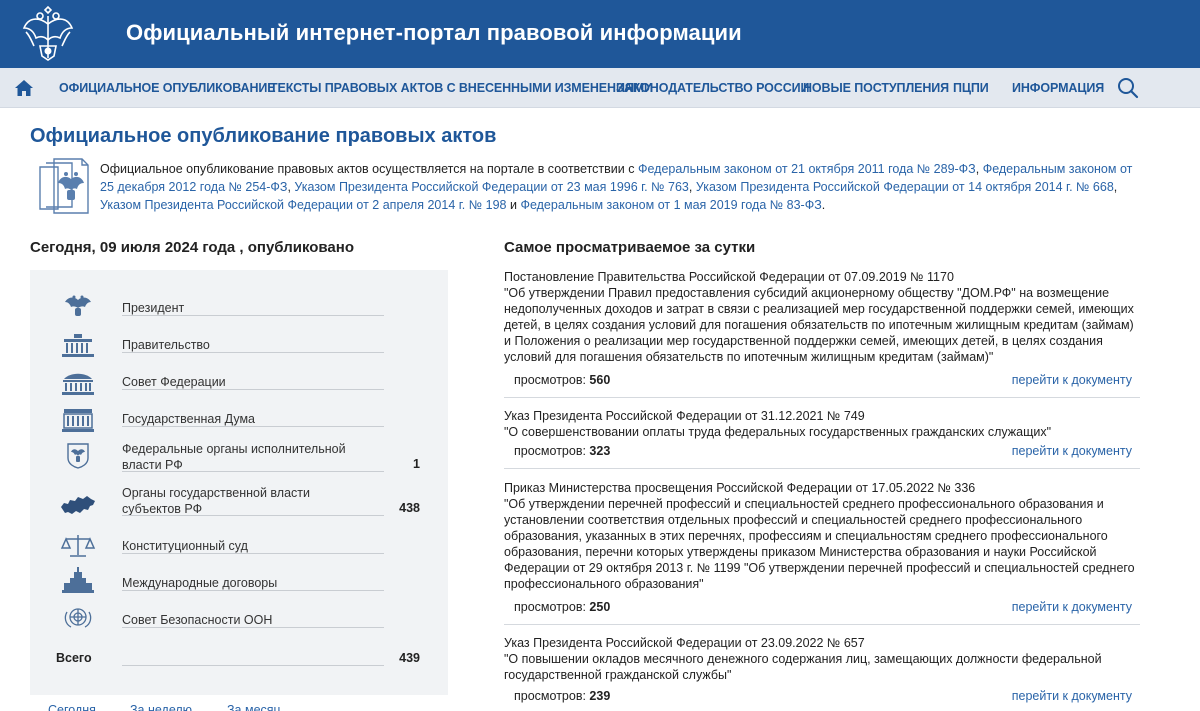 The image size is (1200, 711). Describe the element at coordinates (78, 345) in the screenshot. I see `government-building-icon` at that location.